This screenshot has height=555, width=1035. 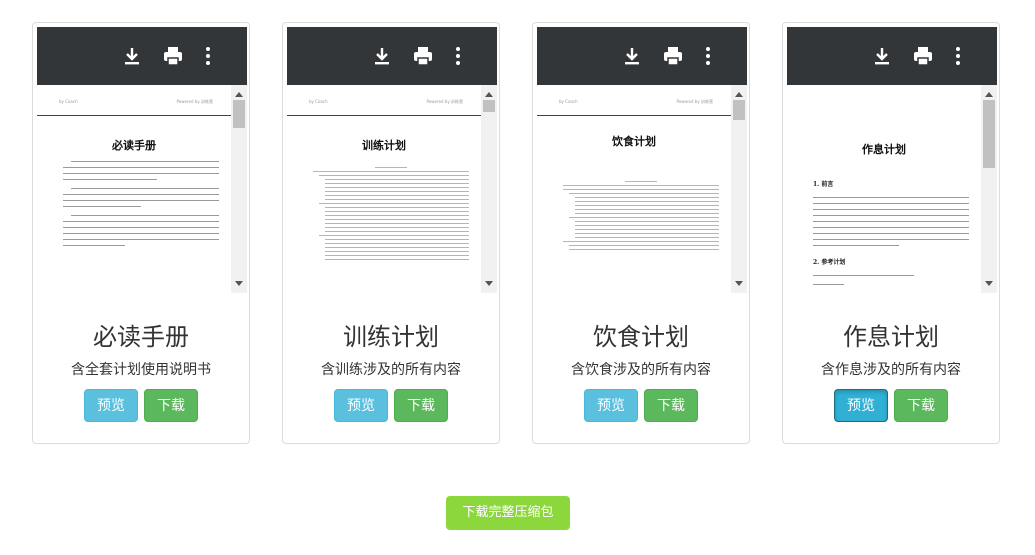 What do you see at coordinates (134, 145) in the screenshot?
I see `doc-title: 必读手册` at bounding box center [134, 145].